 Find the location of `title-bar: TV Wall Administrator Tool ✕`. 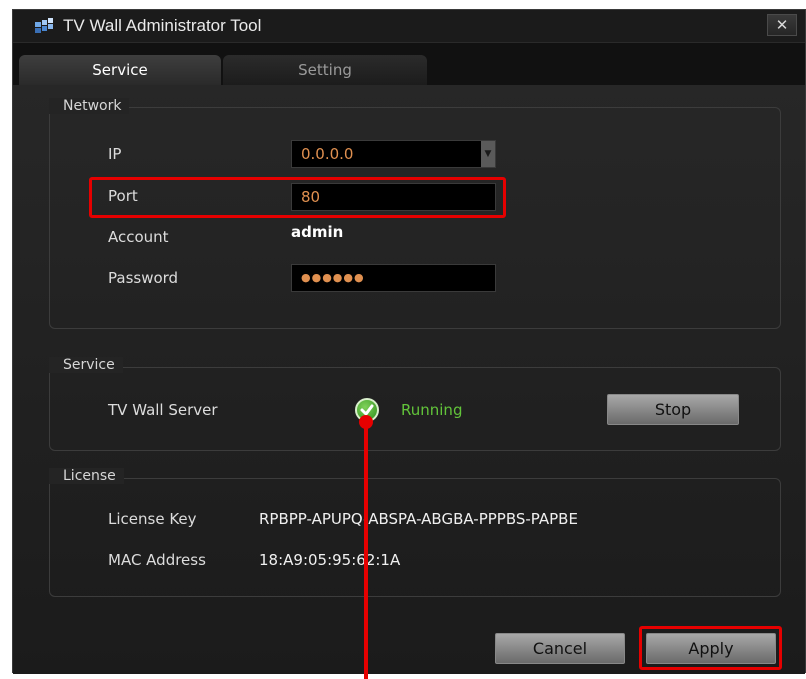

title-bar: TV Wall Administrator Tool ✕ is located at coordinates (409, 26).